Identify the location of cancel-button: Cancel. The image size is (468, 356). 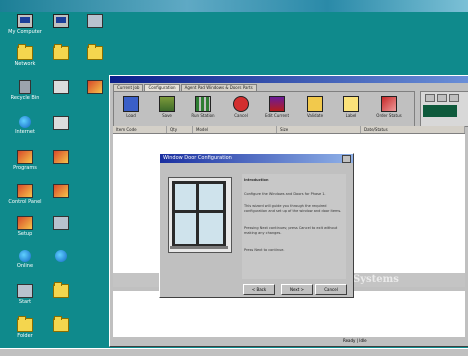
(331, 289).